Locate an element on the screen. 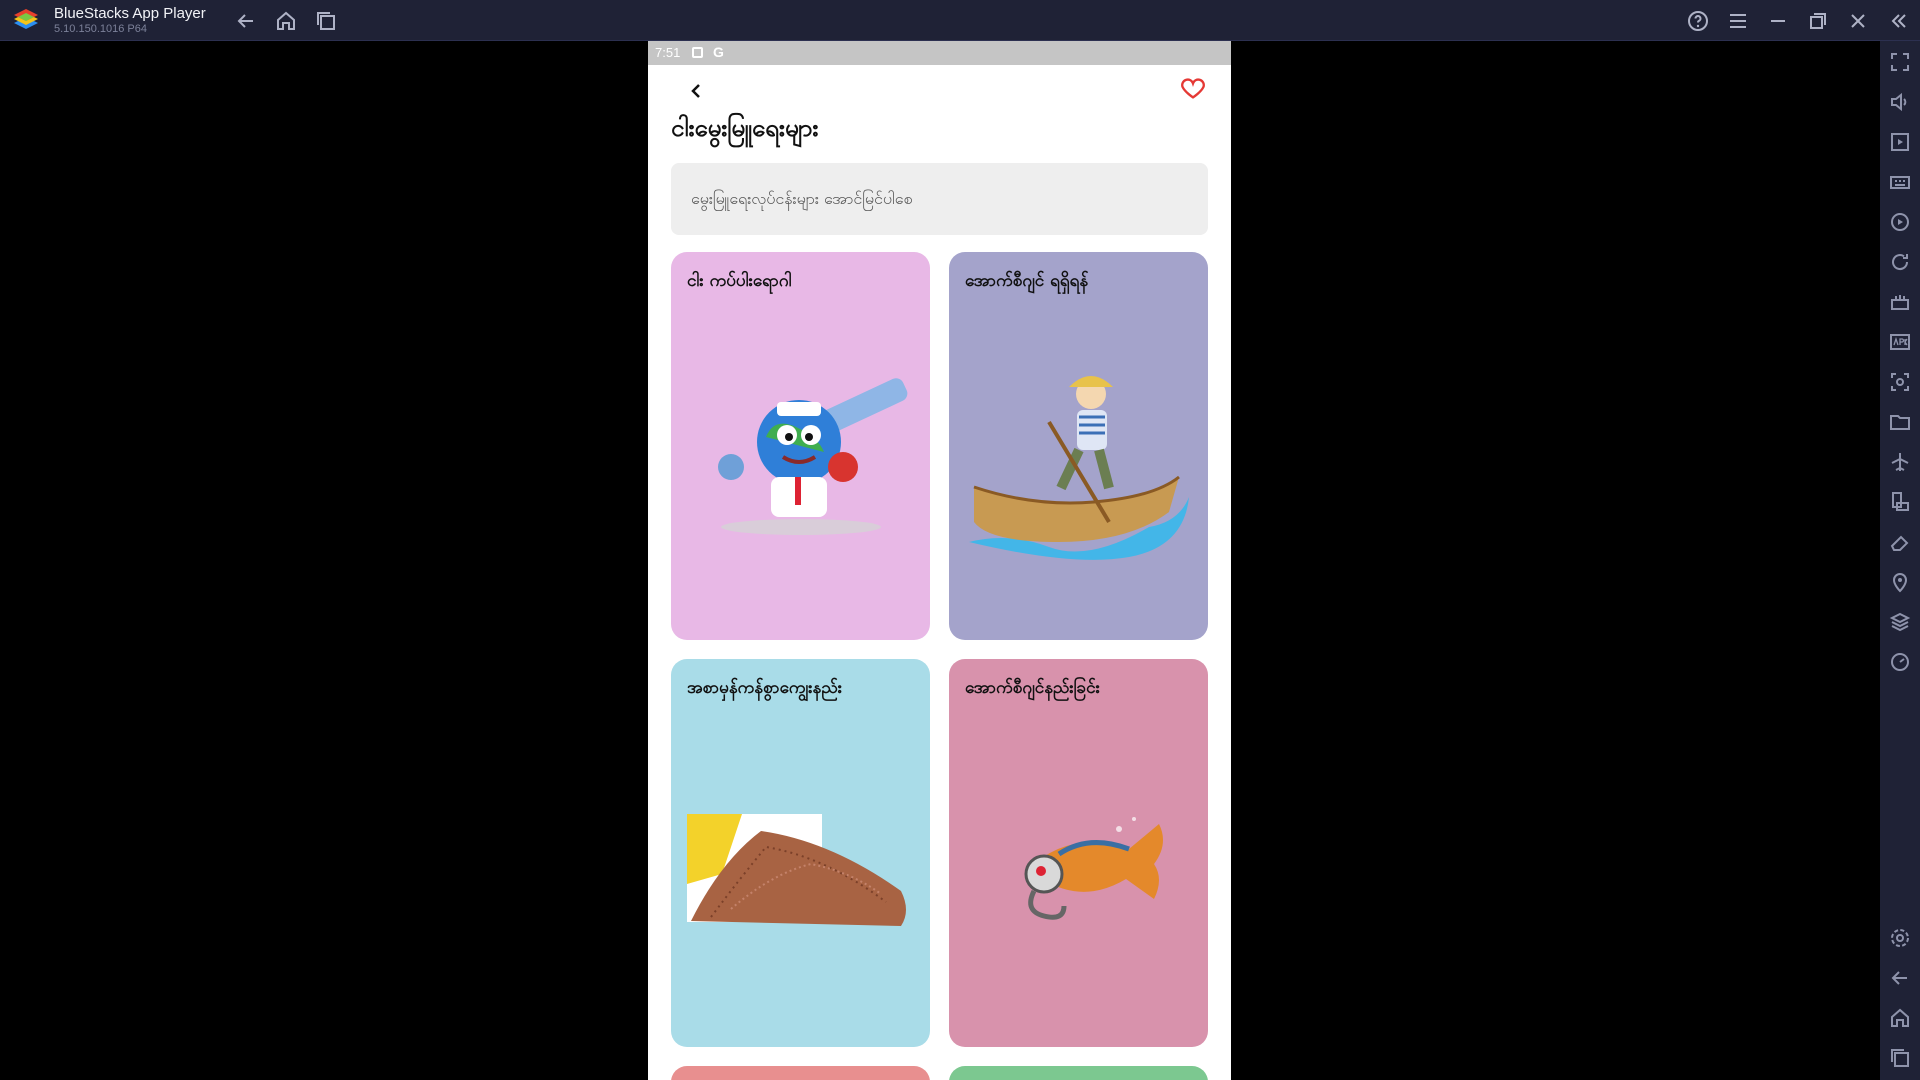 This screenshot has width=1920, height=1080. fullscreen-icon is located at coordinates (1900, 62).